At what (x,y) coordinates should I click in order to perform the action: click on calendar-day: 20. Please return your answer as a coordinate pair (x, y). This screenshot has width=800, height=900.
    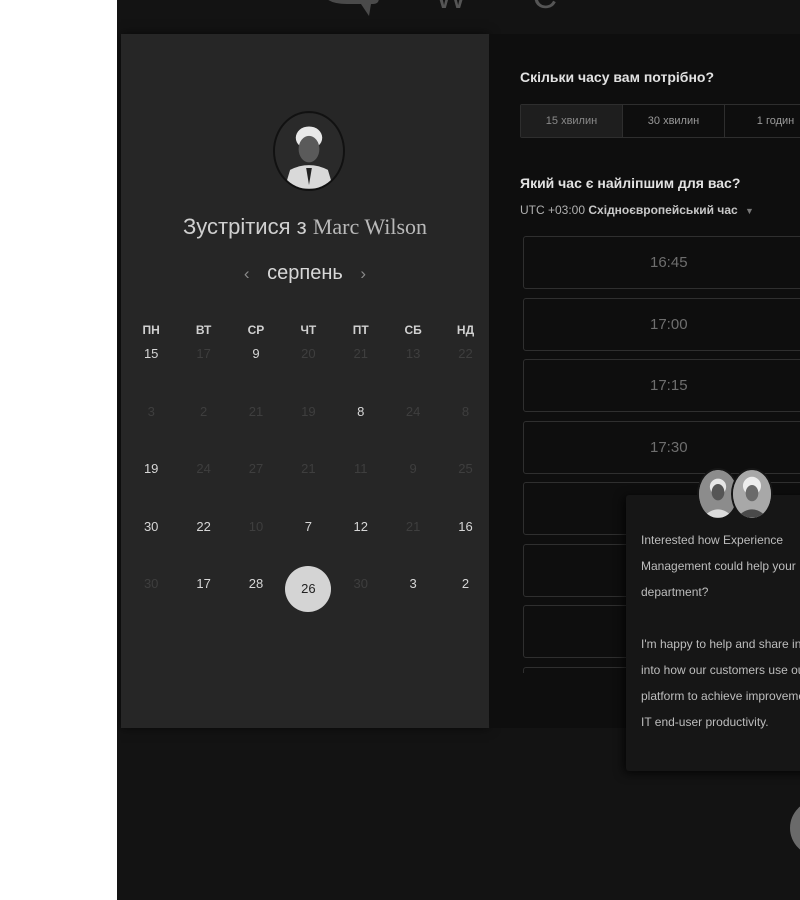
    Looking at the image, I should click on (308, 375).